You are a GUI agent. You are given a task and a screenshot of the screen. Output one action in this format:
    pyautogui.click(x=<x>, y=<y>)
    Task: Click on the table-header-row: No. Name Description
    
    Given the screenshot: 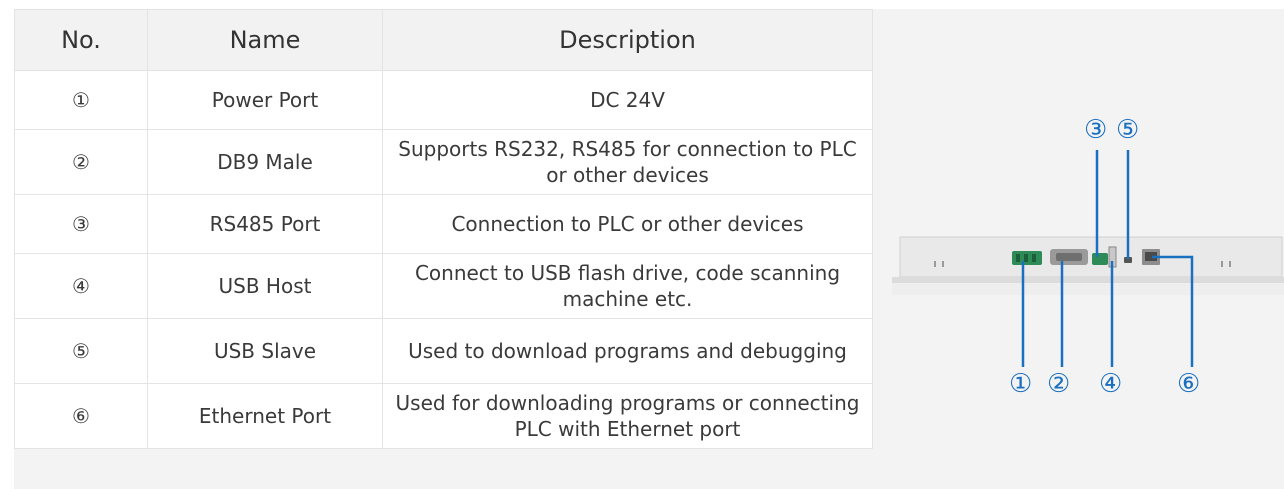 What is the action you would take?
    pyautogui.click(x=443, y=40)
    